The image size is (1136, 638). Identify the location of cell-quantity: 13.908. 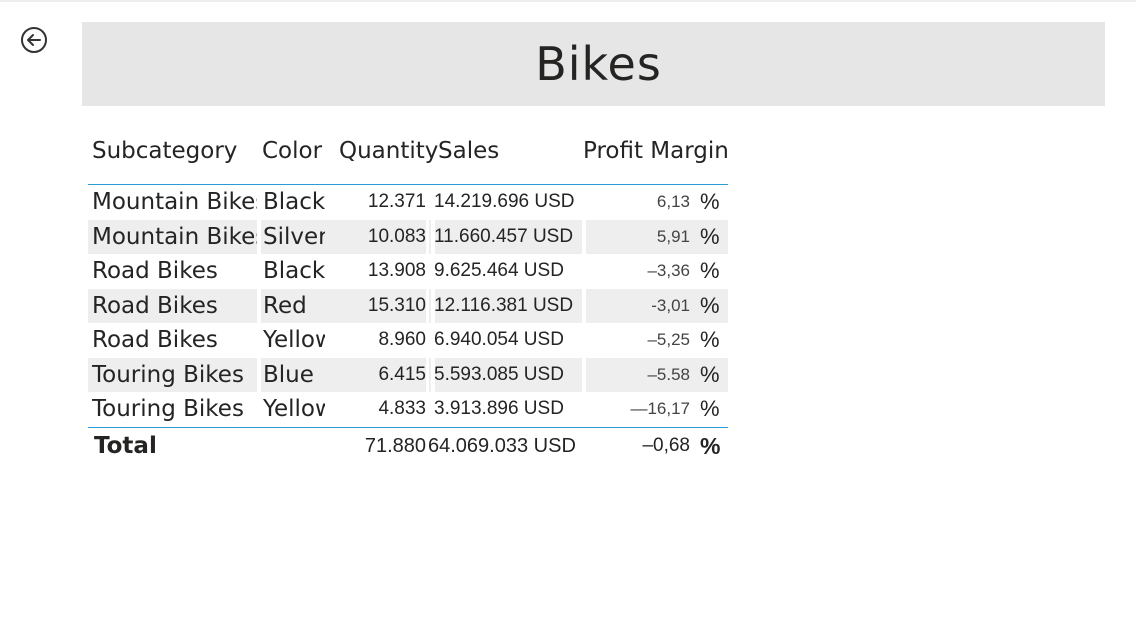
(396, 270).